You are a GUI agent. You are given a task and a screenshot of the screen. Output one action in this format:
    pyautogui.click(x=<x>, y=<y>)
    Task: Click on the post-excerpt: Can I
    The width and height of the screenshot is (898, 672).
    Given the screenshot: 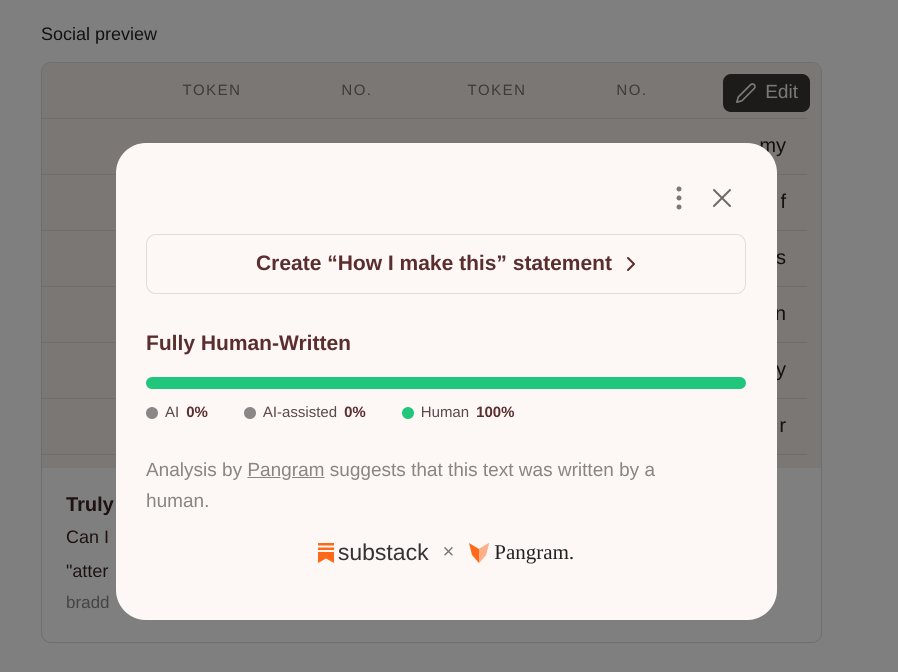 What is the action you would take?
    pyautogui.click(x=88, y=537)
    